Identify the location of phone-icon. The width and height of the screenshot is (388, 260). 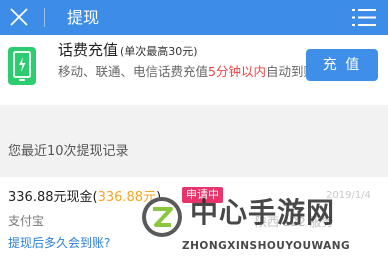
(22, 66).